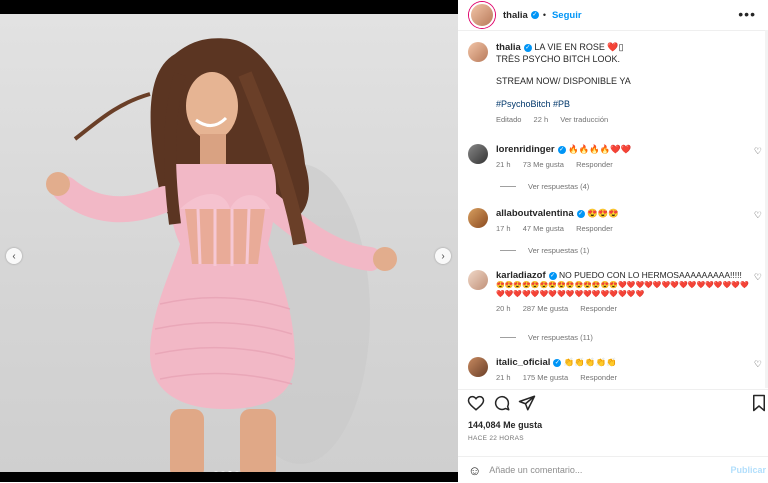 The image size is (768, 483). Describe the element at coordinates (613, 402) in the screenshot. I see `post-actions` at that location.